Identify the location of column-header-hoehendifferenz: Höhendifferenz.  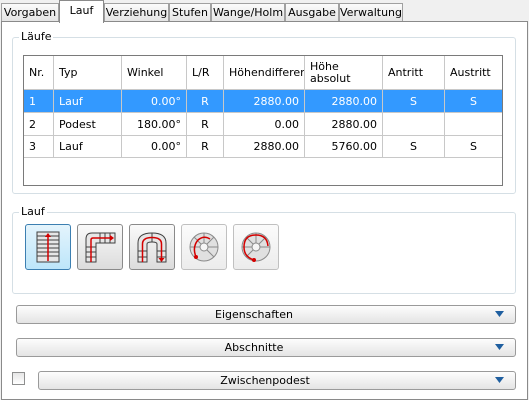
(264, 72).